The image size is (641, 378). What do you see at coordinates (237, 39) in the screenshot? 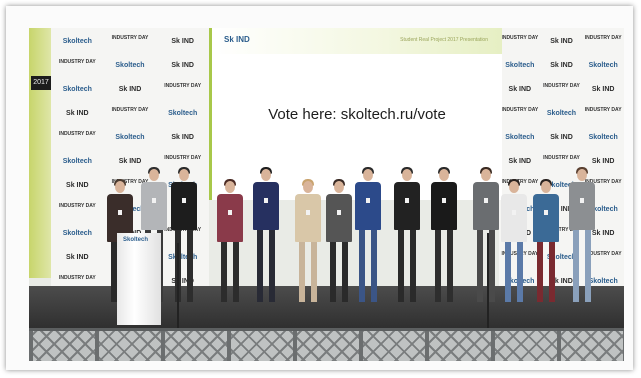
I see `screen-logo: Sk IND` at bounding box center [237, 39].